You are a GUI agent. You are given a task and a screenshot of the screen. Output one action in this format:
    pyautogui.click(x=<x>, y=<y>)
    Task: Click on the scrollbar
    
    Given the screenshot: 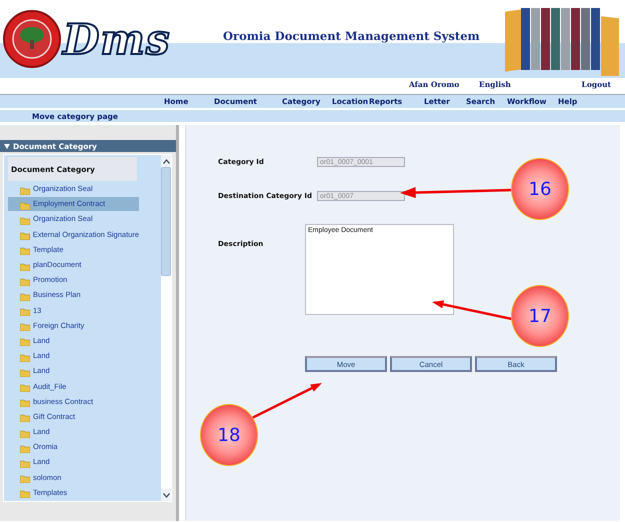 What is the action you would take?
    pyautogui.click(x=166, y=328)
    